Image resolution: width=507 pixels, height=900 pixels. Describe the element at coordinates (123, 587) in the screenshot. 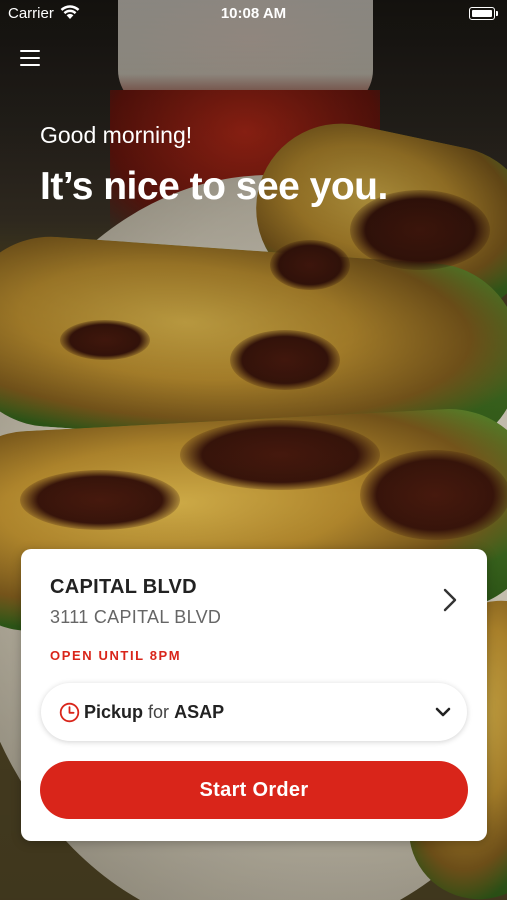

I see `store-name: CAPITAL BLVD` at that location.